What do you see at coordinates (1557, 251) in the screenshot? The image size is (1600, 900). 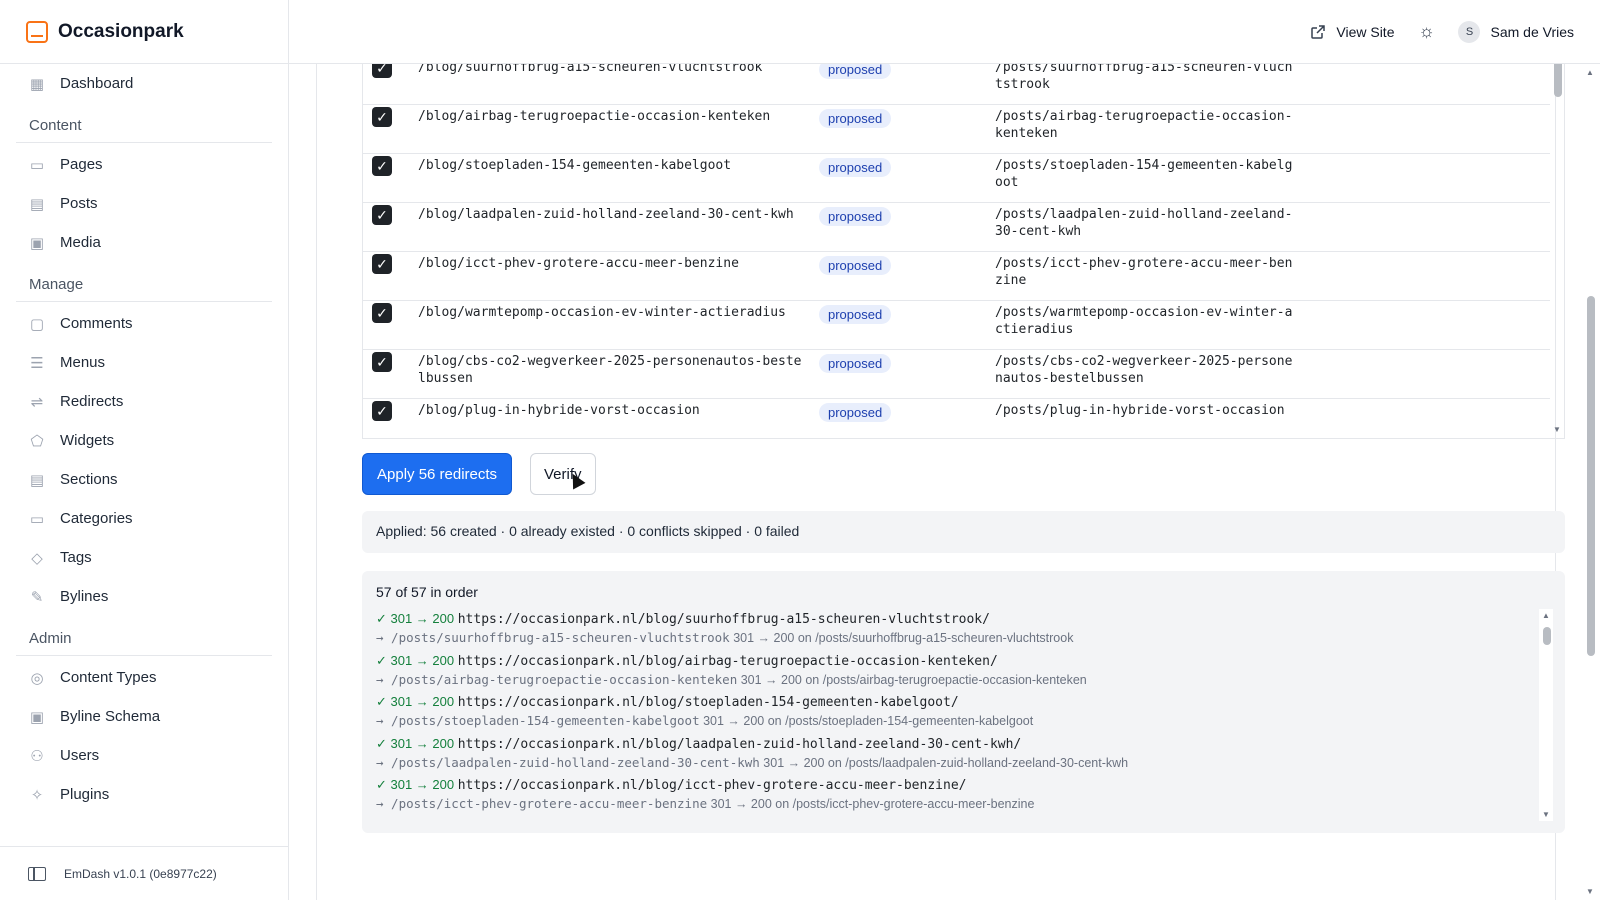 I see `table-scrollbar: ▼` at bounding box center [1557, 251].